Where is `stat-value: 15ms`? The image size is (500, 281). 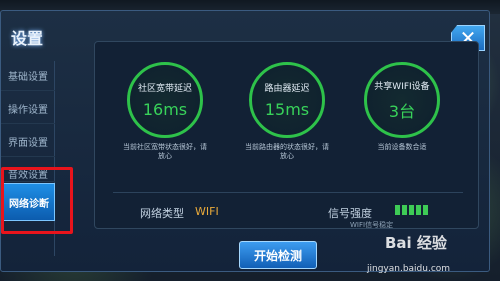 stat-value: 15ms is located at coordinates (287, 109).